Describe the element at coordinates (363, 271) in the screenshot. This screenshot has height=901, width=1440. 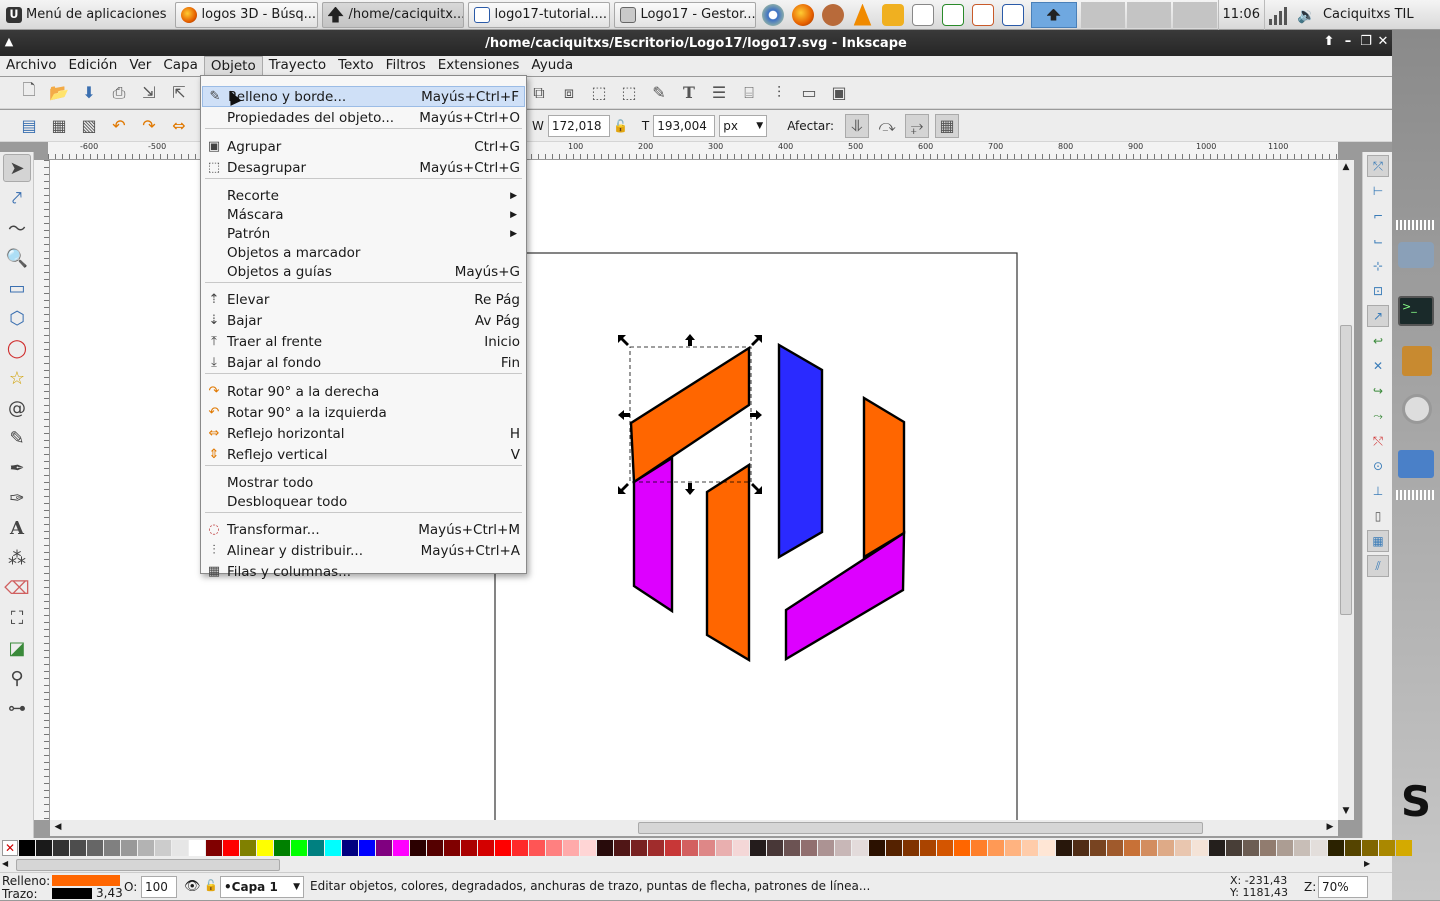
I see `menu-item-objetos-a-guías: Objetos a guías Mayús+G` at that location.